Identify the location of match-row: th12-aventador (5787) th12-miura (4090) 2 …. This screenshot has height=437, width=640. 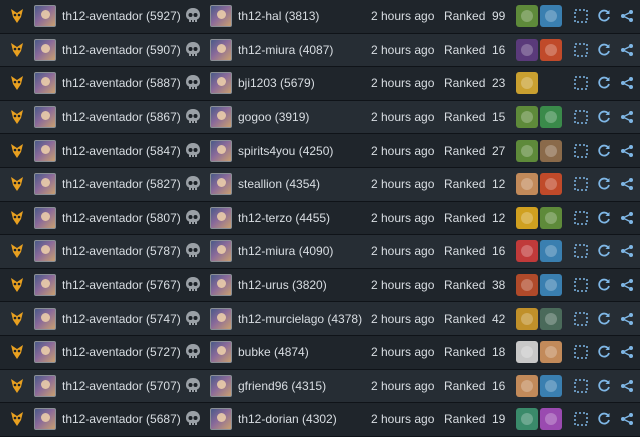
(320, 252).